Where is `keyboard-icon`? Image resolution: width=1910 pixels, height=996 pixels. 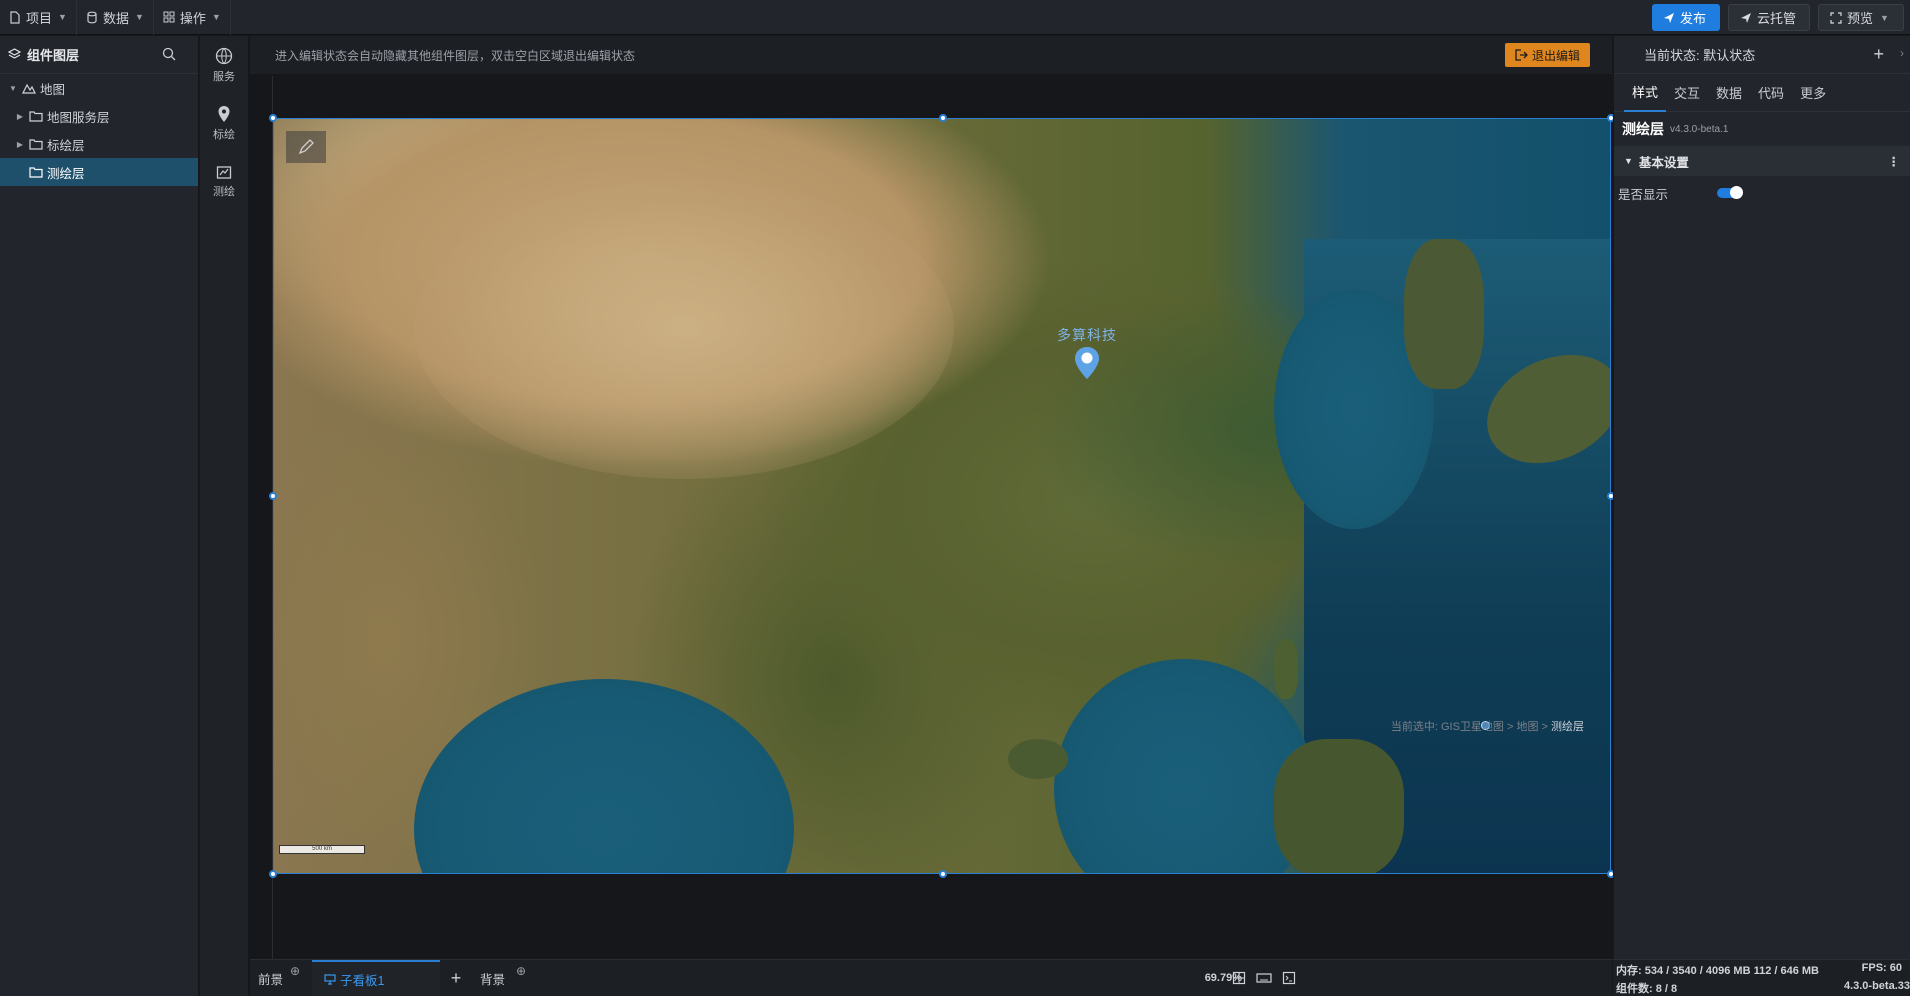 keyboard-icon is located at coordinates (1264, 978).